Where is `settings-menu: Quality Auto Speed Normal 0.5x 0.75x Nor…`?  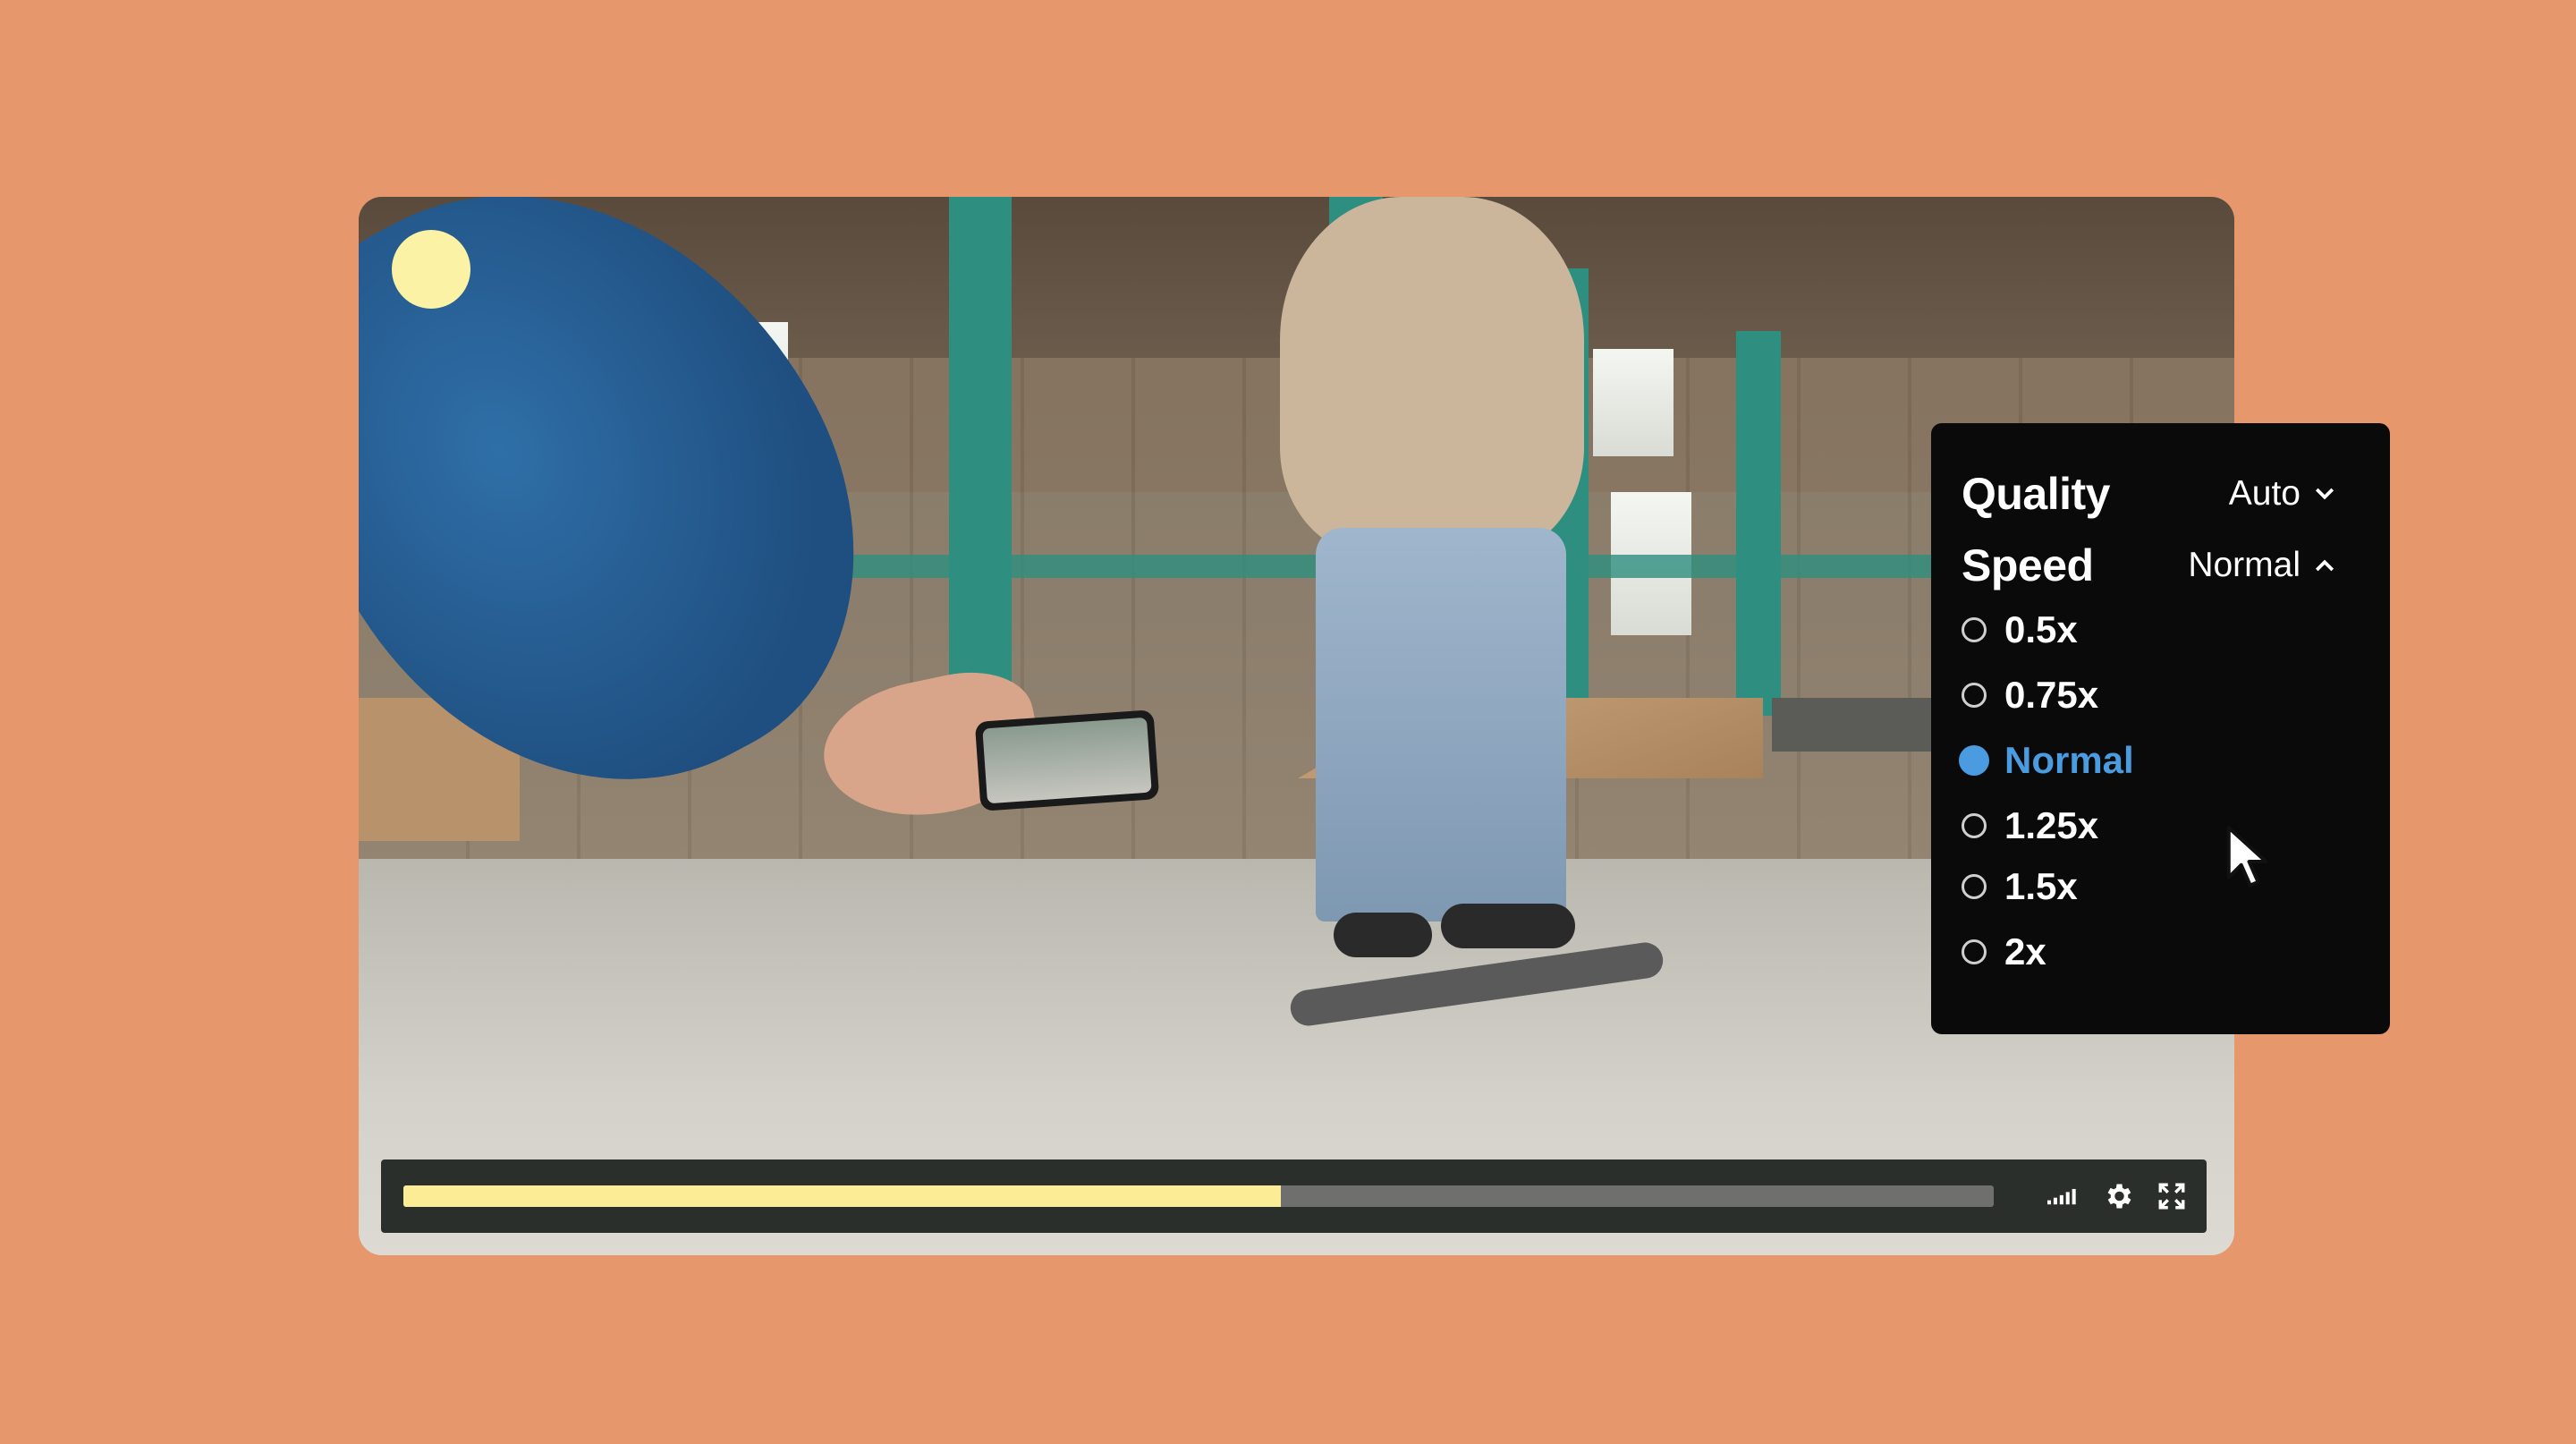
settings-menu: Quality Auto Speed Normal 0.5x 0.75x Nor… is located at coordinates (2160, 728).